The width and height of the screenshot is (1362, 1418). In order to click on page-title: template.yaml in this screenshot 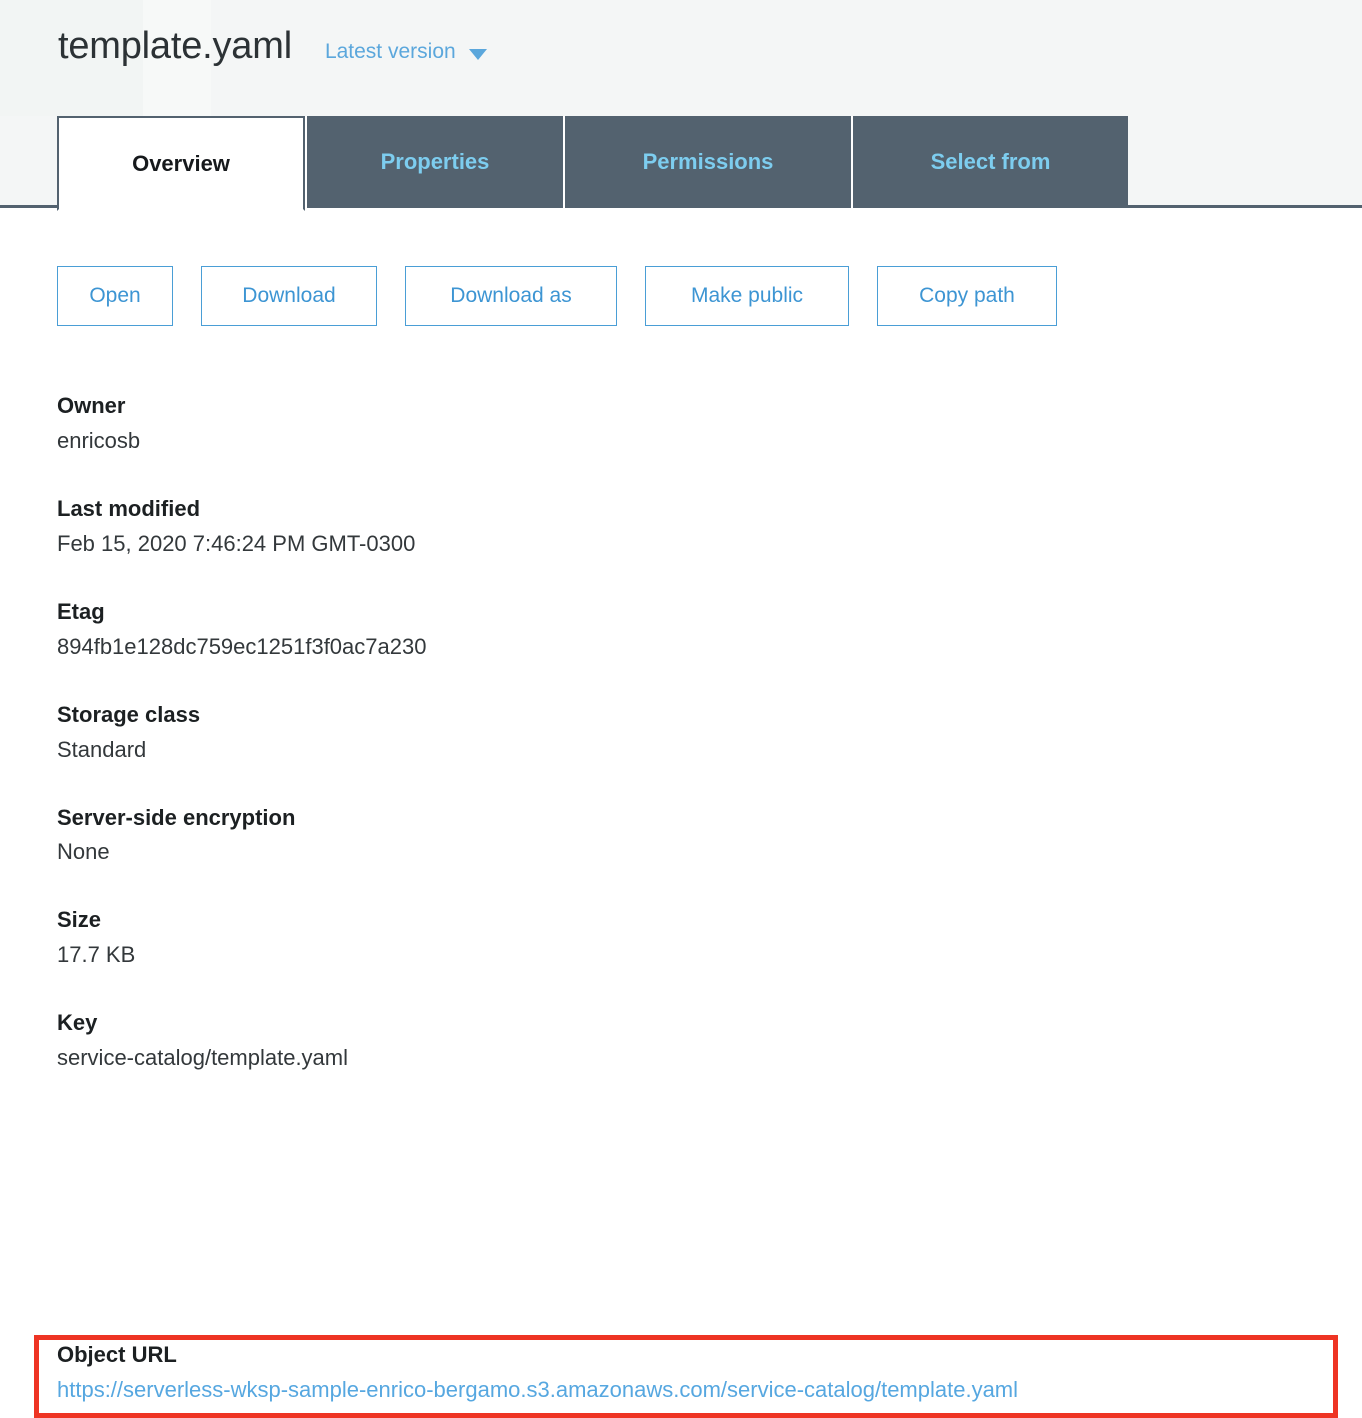, I will do `click(175, 46)`.